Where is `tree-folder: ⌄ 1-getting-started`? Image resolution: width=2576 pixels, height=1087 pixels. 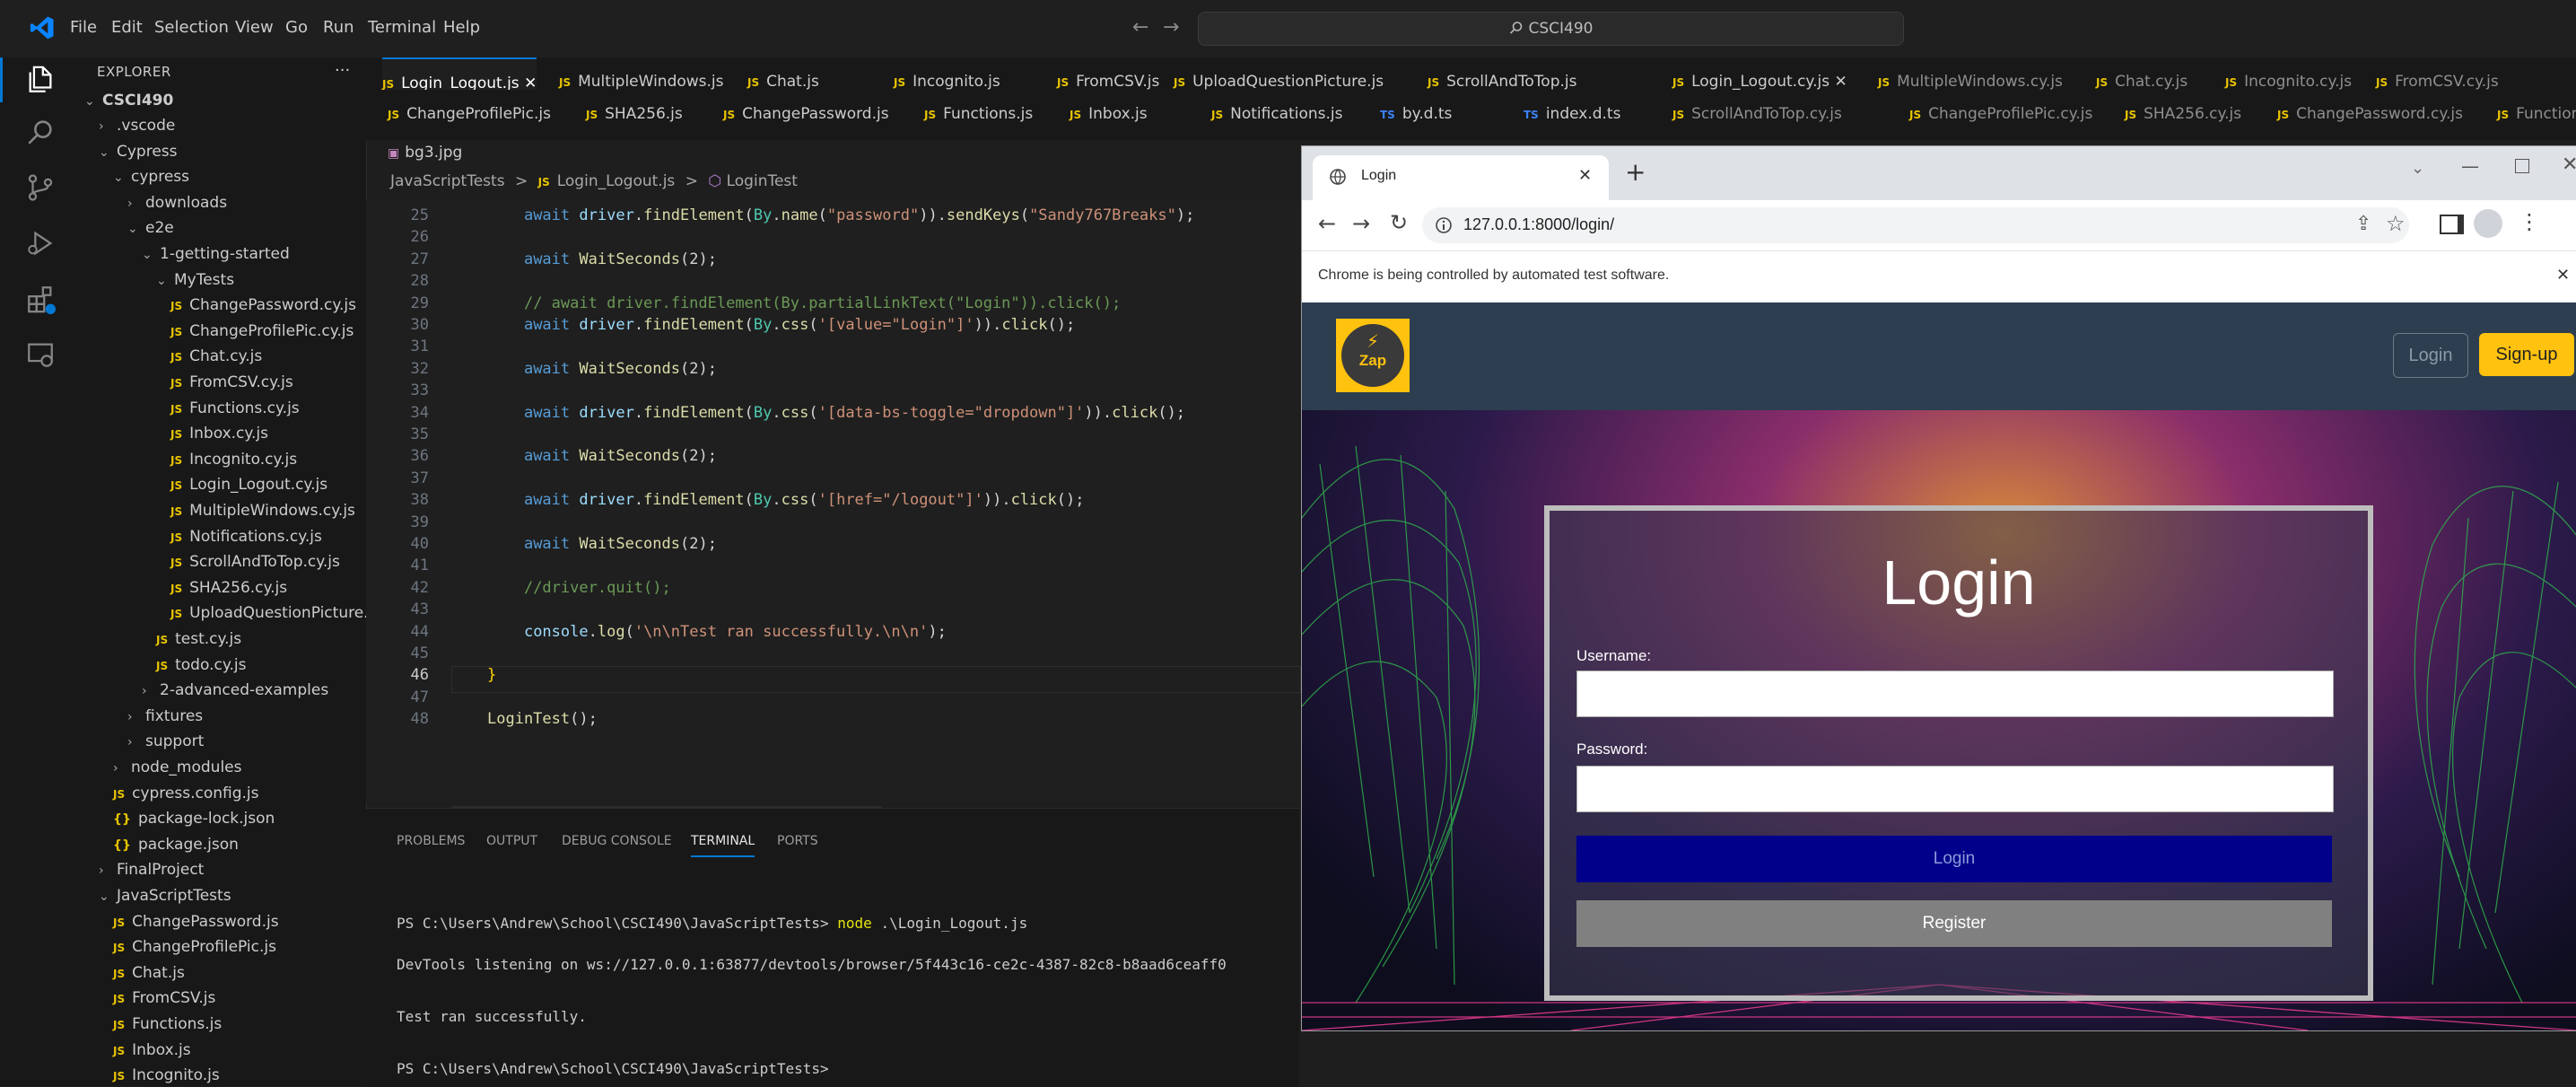 tree-folder: ⌄ 1-getting-started is located at coordinates (216, 254).